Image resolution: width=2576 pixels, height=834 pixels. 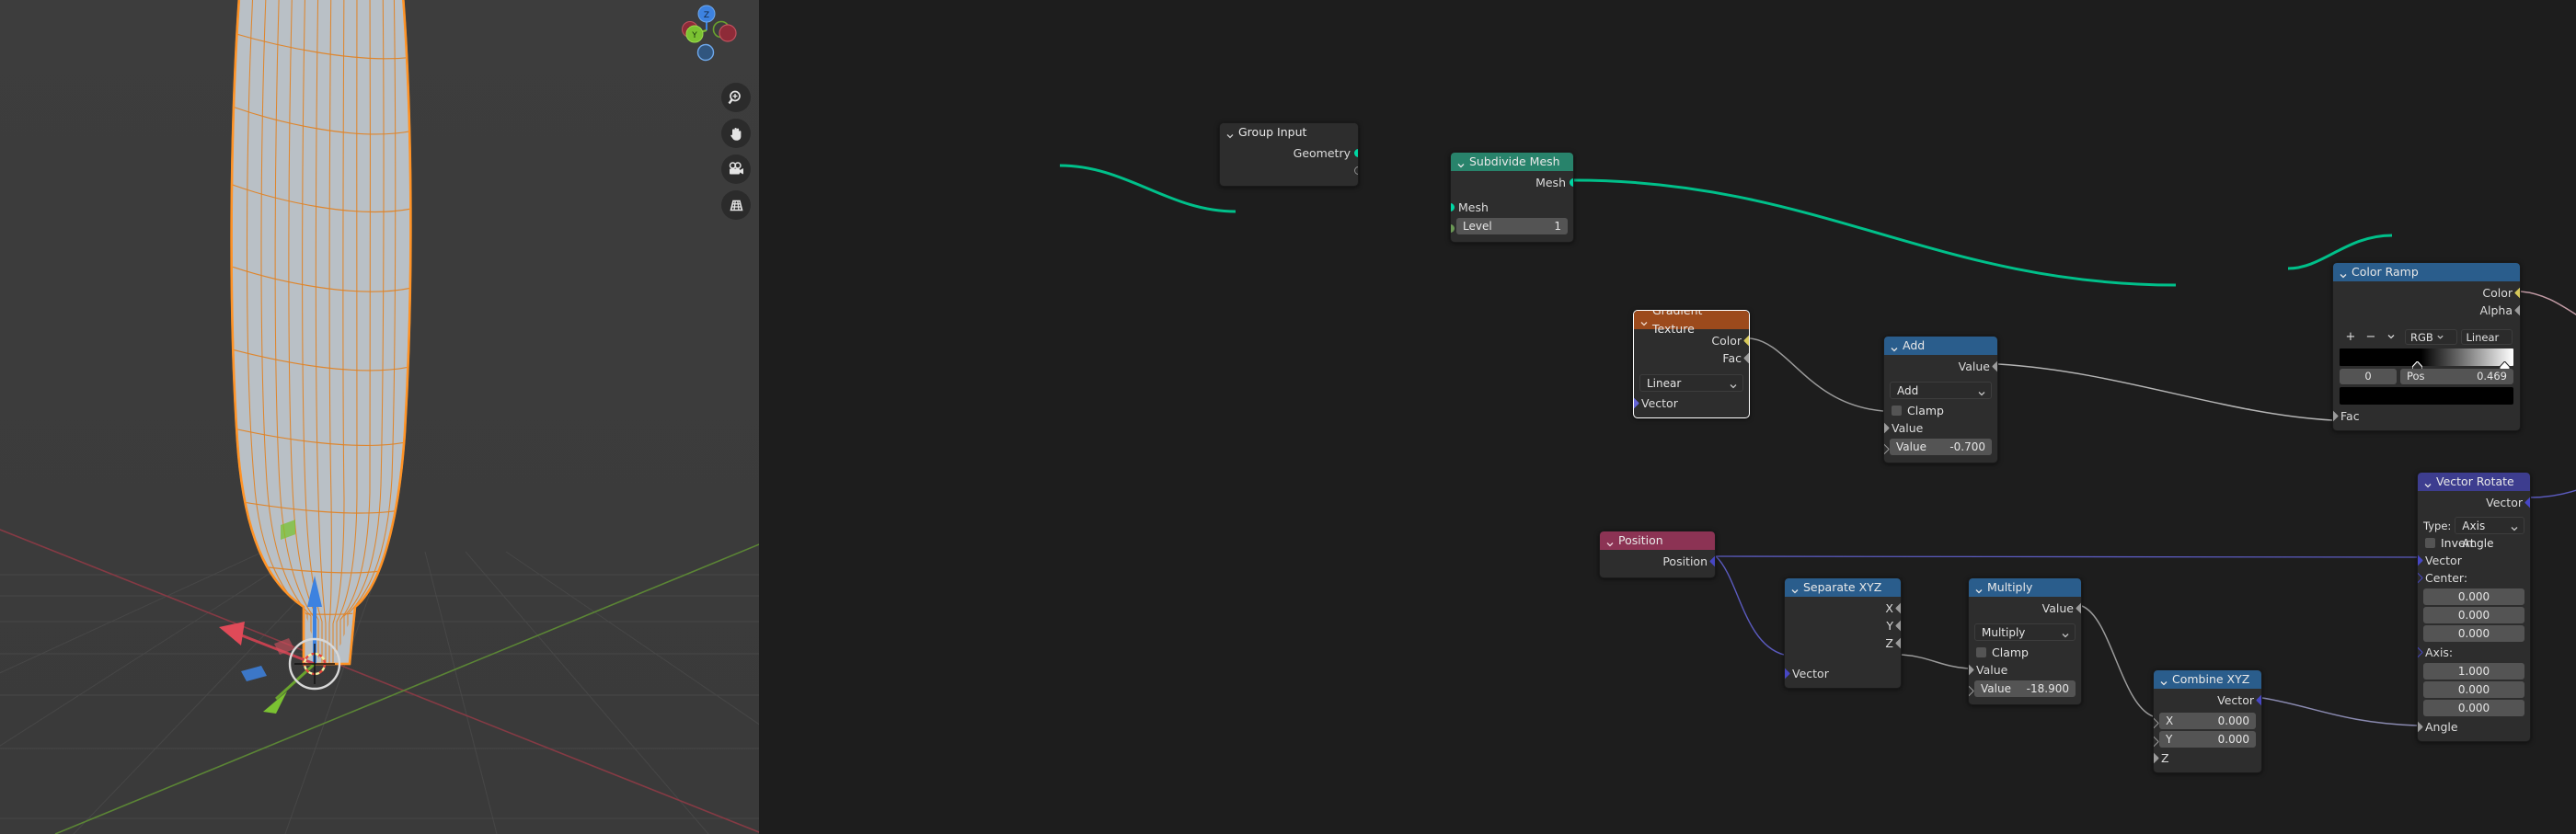 I want to click on node-add: Add Value Add Clamp Value Value -0.700, so click(x=1940, y=399).